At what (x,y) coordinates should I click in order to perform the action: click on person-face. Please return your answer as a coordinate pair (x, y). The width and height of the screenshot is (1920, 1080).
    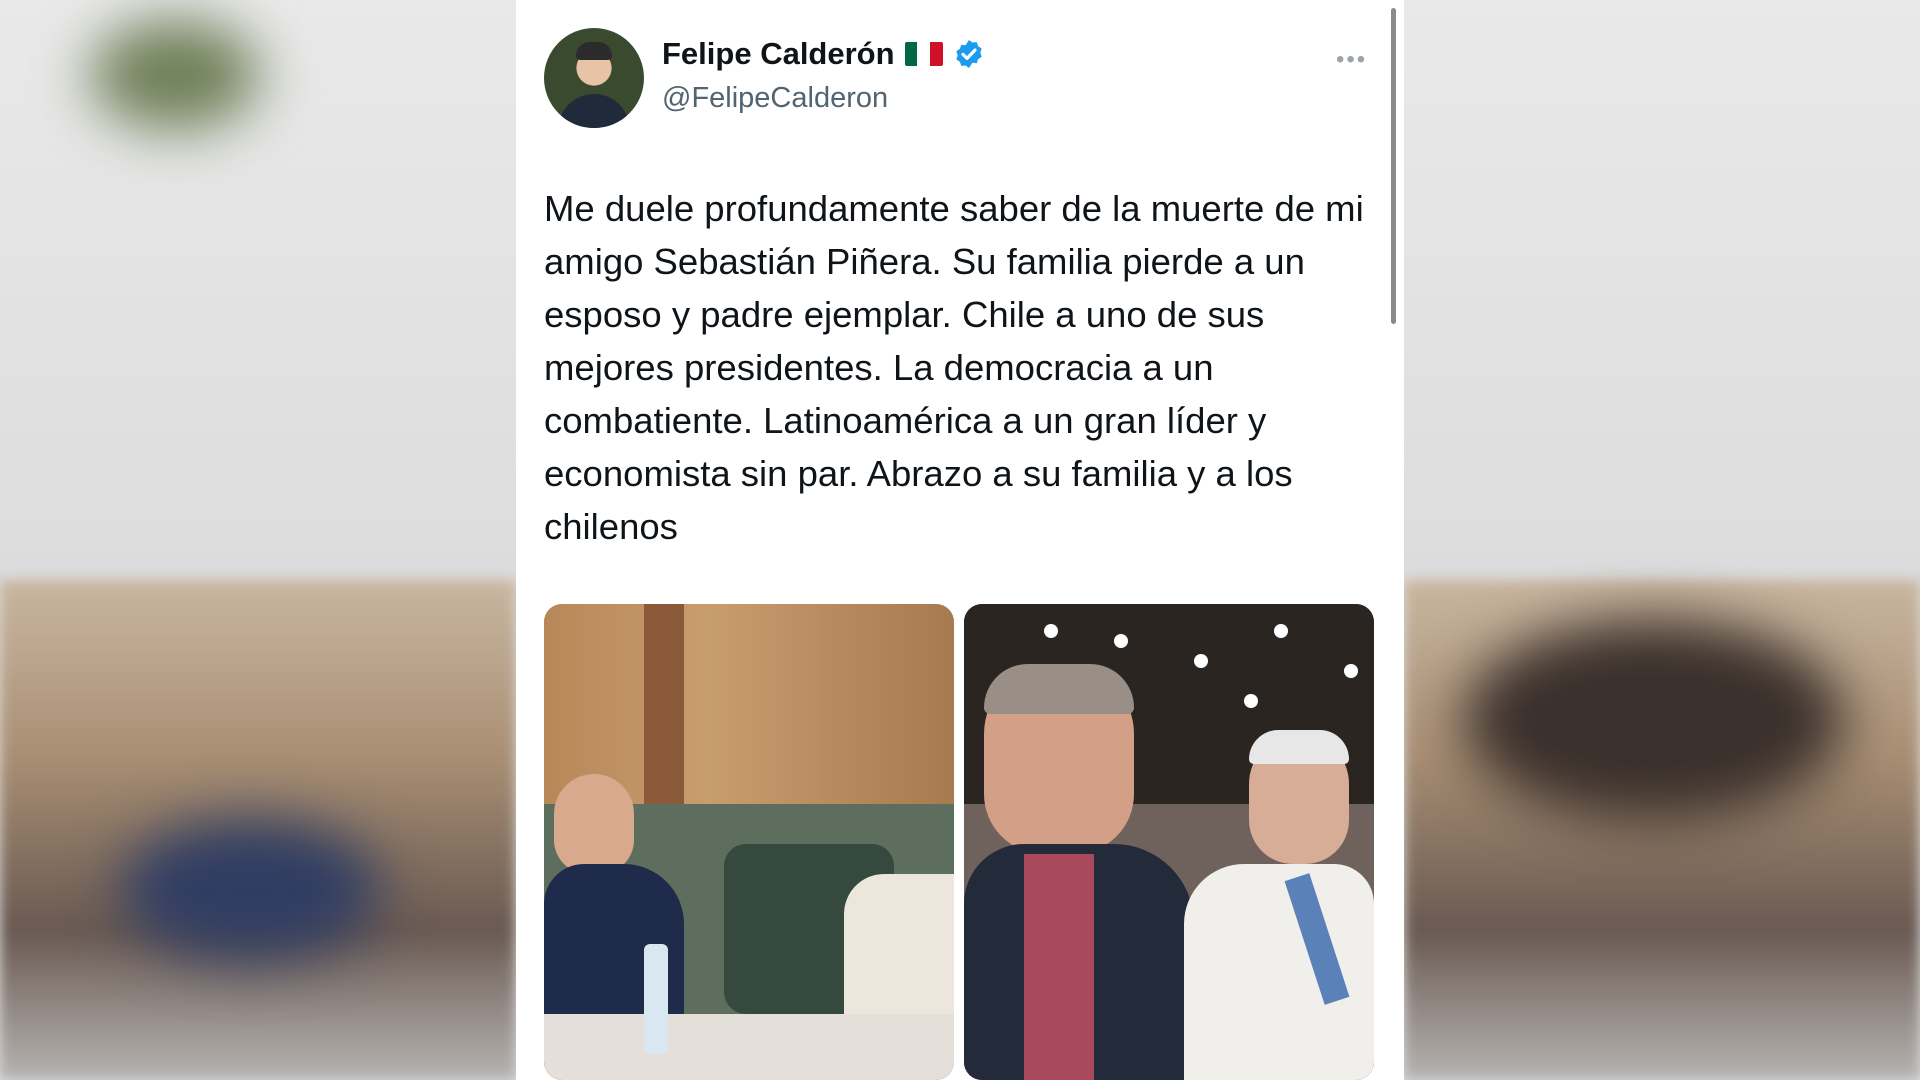
    Looking at the image, I should click on (594, 824).